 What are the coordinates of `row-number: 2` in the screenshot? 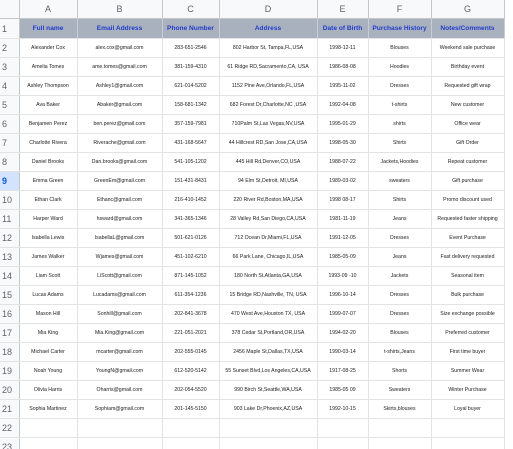 It's located at (10, 48).